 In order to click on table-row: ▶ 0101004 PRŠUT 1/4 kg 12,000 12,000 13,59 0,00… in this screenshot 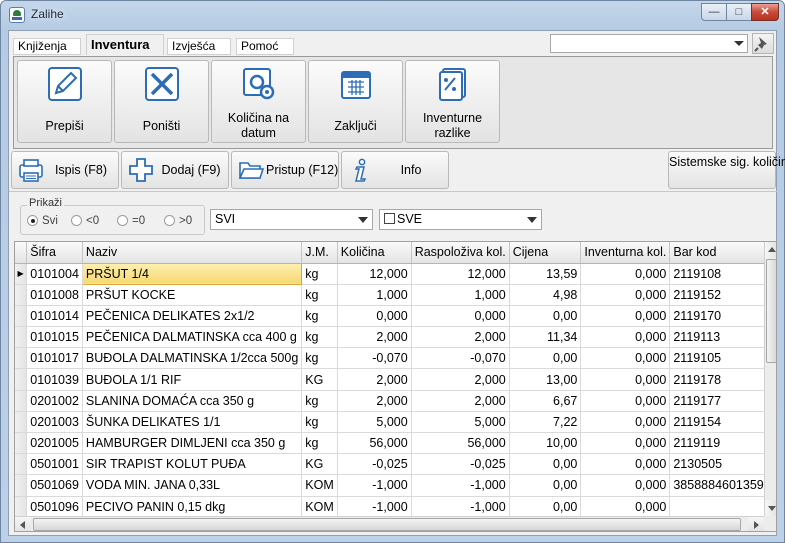, I will do `click(395, 273)`.